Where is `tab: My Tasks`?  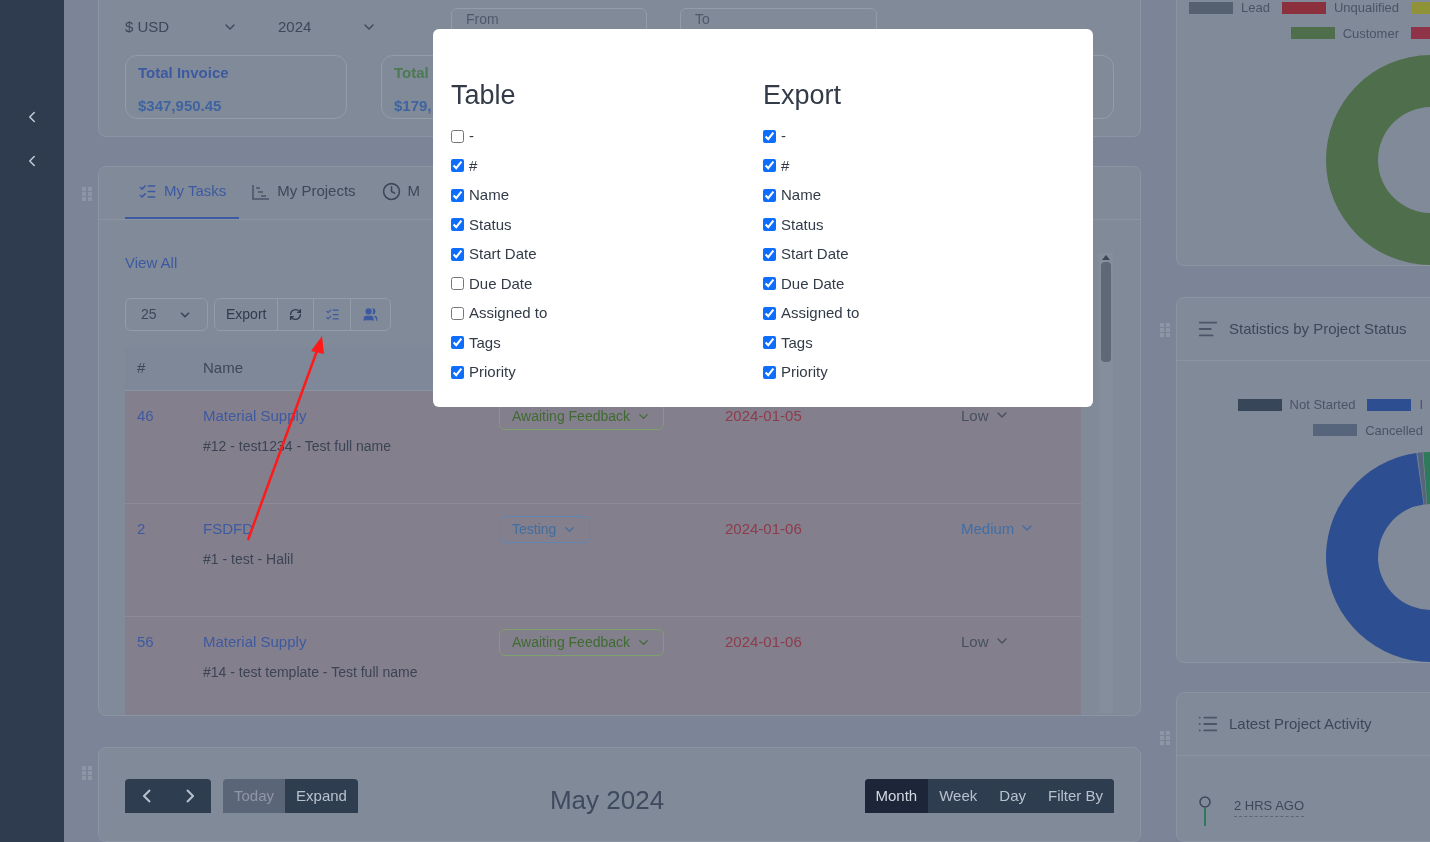
tab: My Tasks is located at coordinates (182, 192).